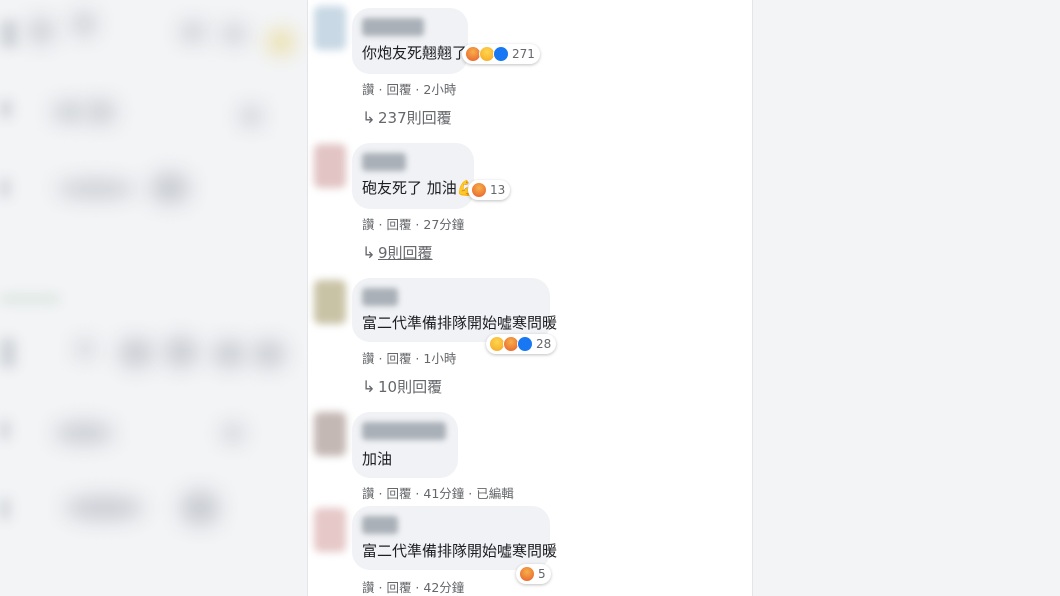 This screenshot has width=1060, height=596. Describe the element at coordinates (439, 358) in the screenshot. I see `timestamp: 1小時` at that location.